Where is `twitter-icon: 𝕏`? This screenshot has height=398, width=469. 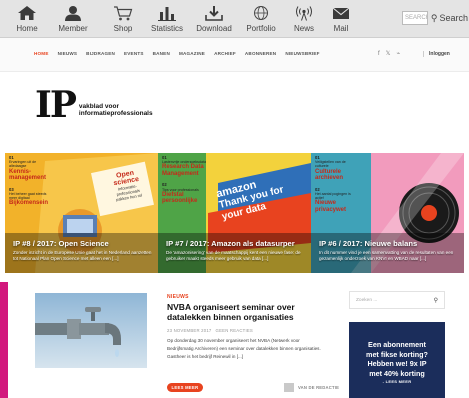
twitter-icon: 𝕏 is located at coordinates (388, 53).